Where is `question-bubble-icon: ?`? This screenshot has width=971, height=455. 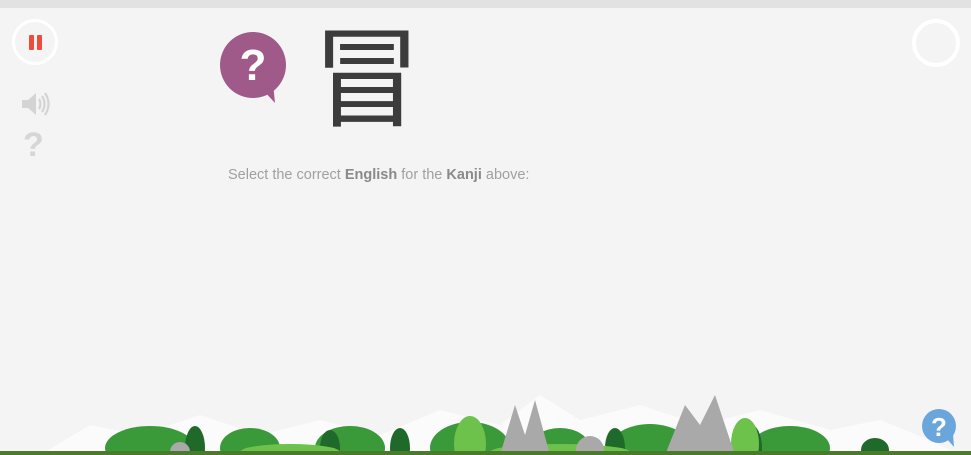 question-bubble-icon: ? is located at coordinates (253, 67).